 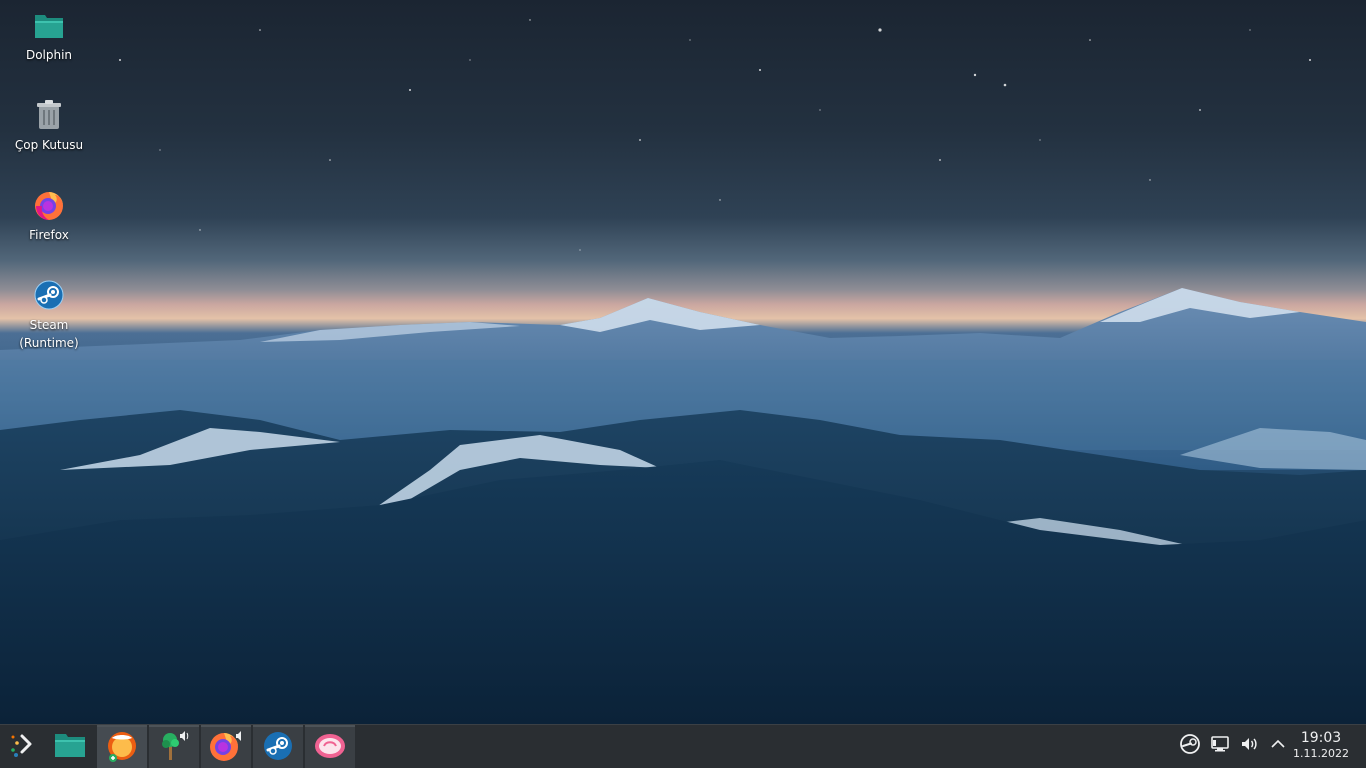 I want to click on volume-icon, so click(x=1249, y=746).